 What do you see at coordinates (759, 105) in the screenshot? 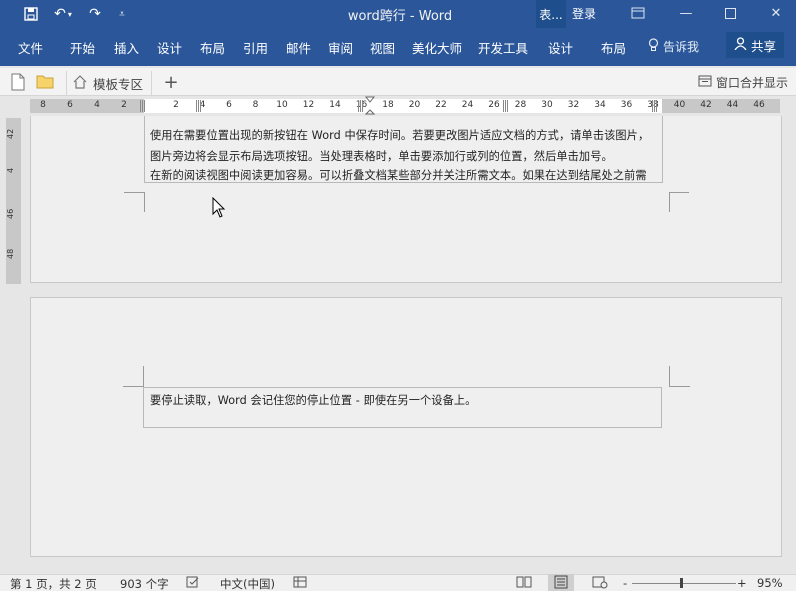
I see `ruler-number: 46` at bounding box center [759, 105].